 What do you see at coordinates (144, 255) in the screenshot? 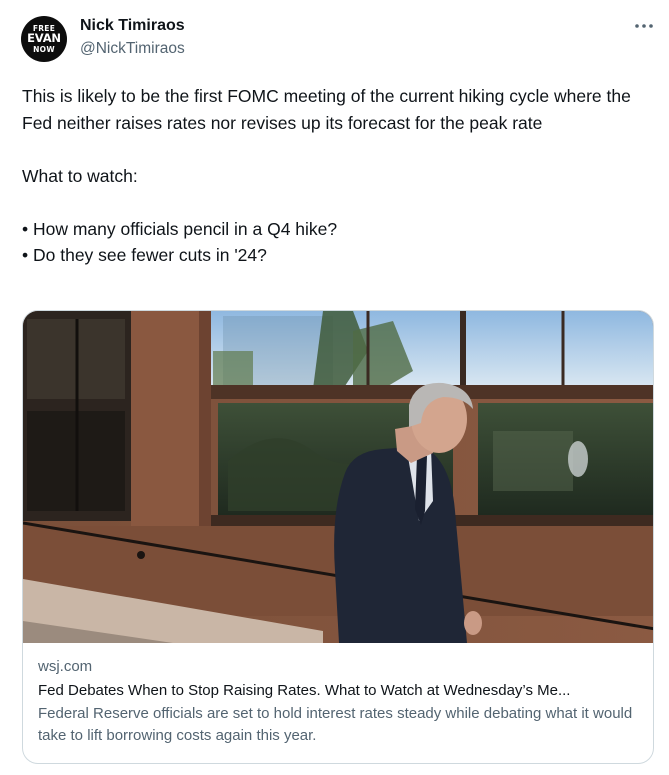
I see `tweet-bullet: • Do they see fewer cuts in '24?` at bounding box center [144, 255].